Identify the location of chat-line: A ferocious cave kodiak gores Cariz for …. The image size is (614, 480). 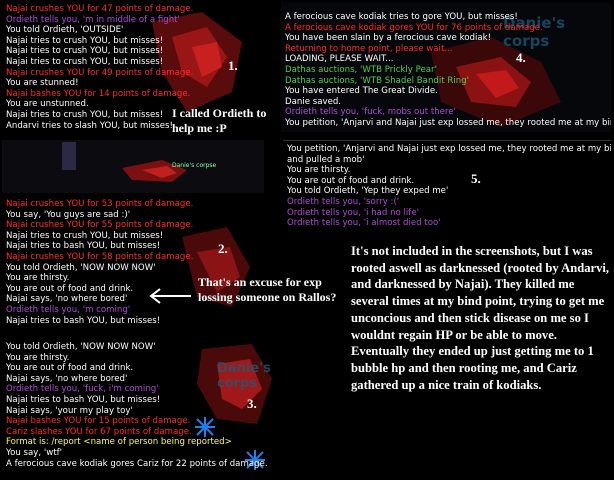
(137, 463).